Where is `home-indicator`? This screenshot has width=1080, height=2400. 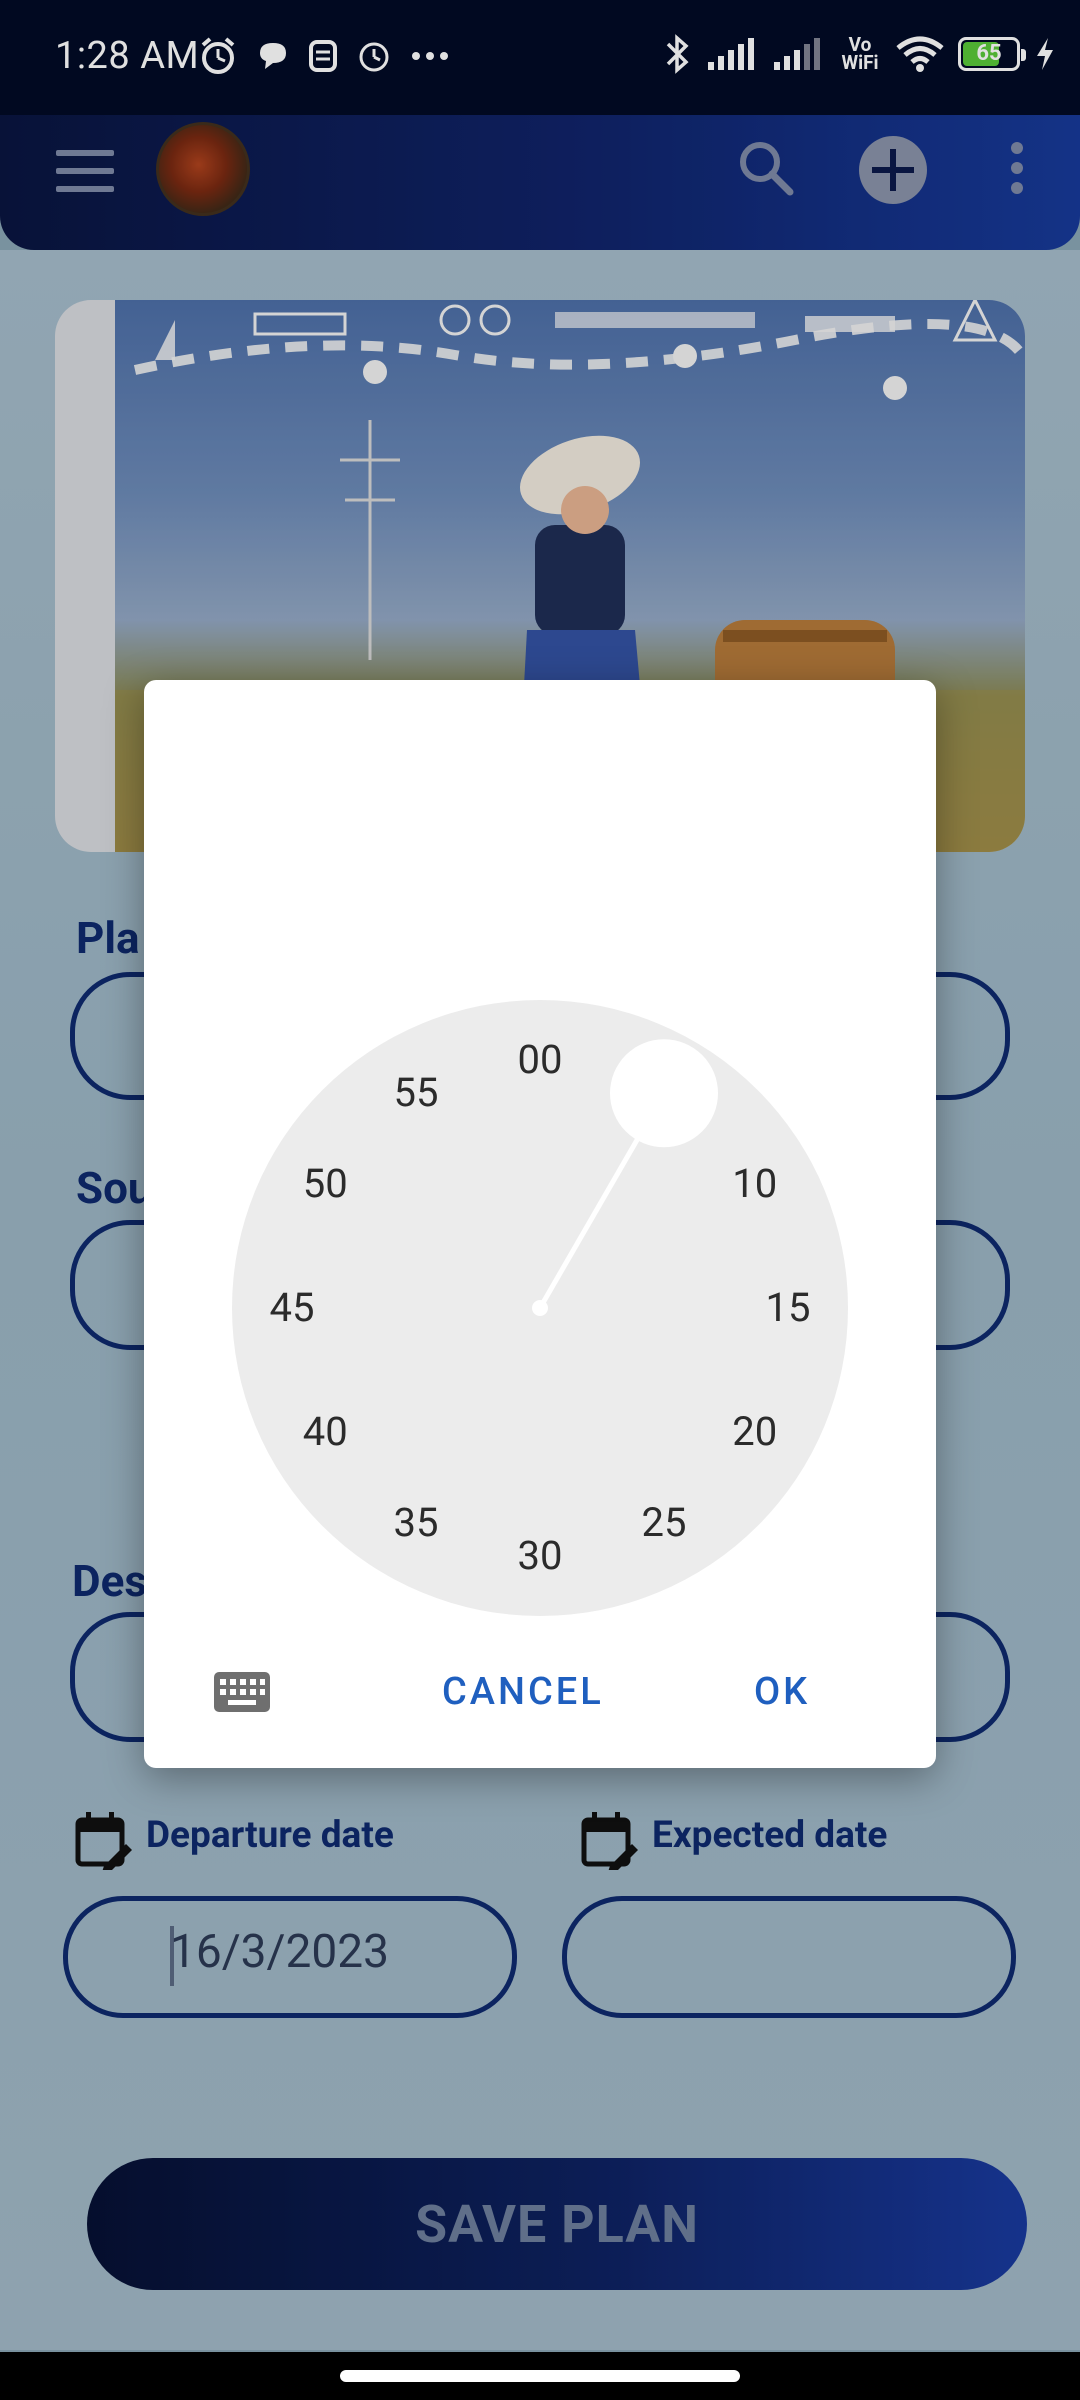 home-indicator is located at coordinates (540, 2376).